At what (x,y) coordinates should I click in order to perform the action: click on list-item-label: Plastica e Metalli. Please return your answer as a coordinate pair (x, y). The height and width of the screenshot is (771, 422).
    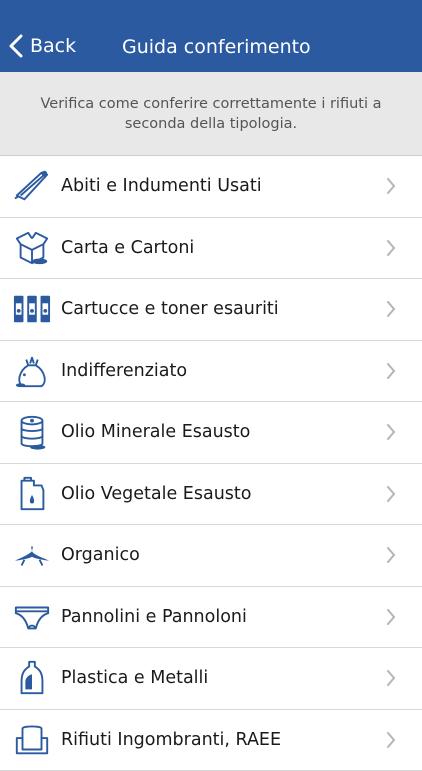
    Looking at the image, I should click on (134, 678).